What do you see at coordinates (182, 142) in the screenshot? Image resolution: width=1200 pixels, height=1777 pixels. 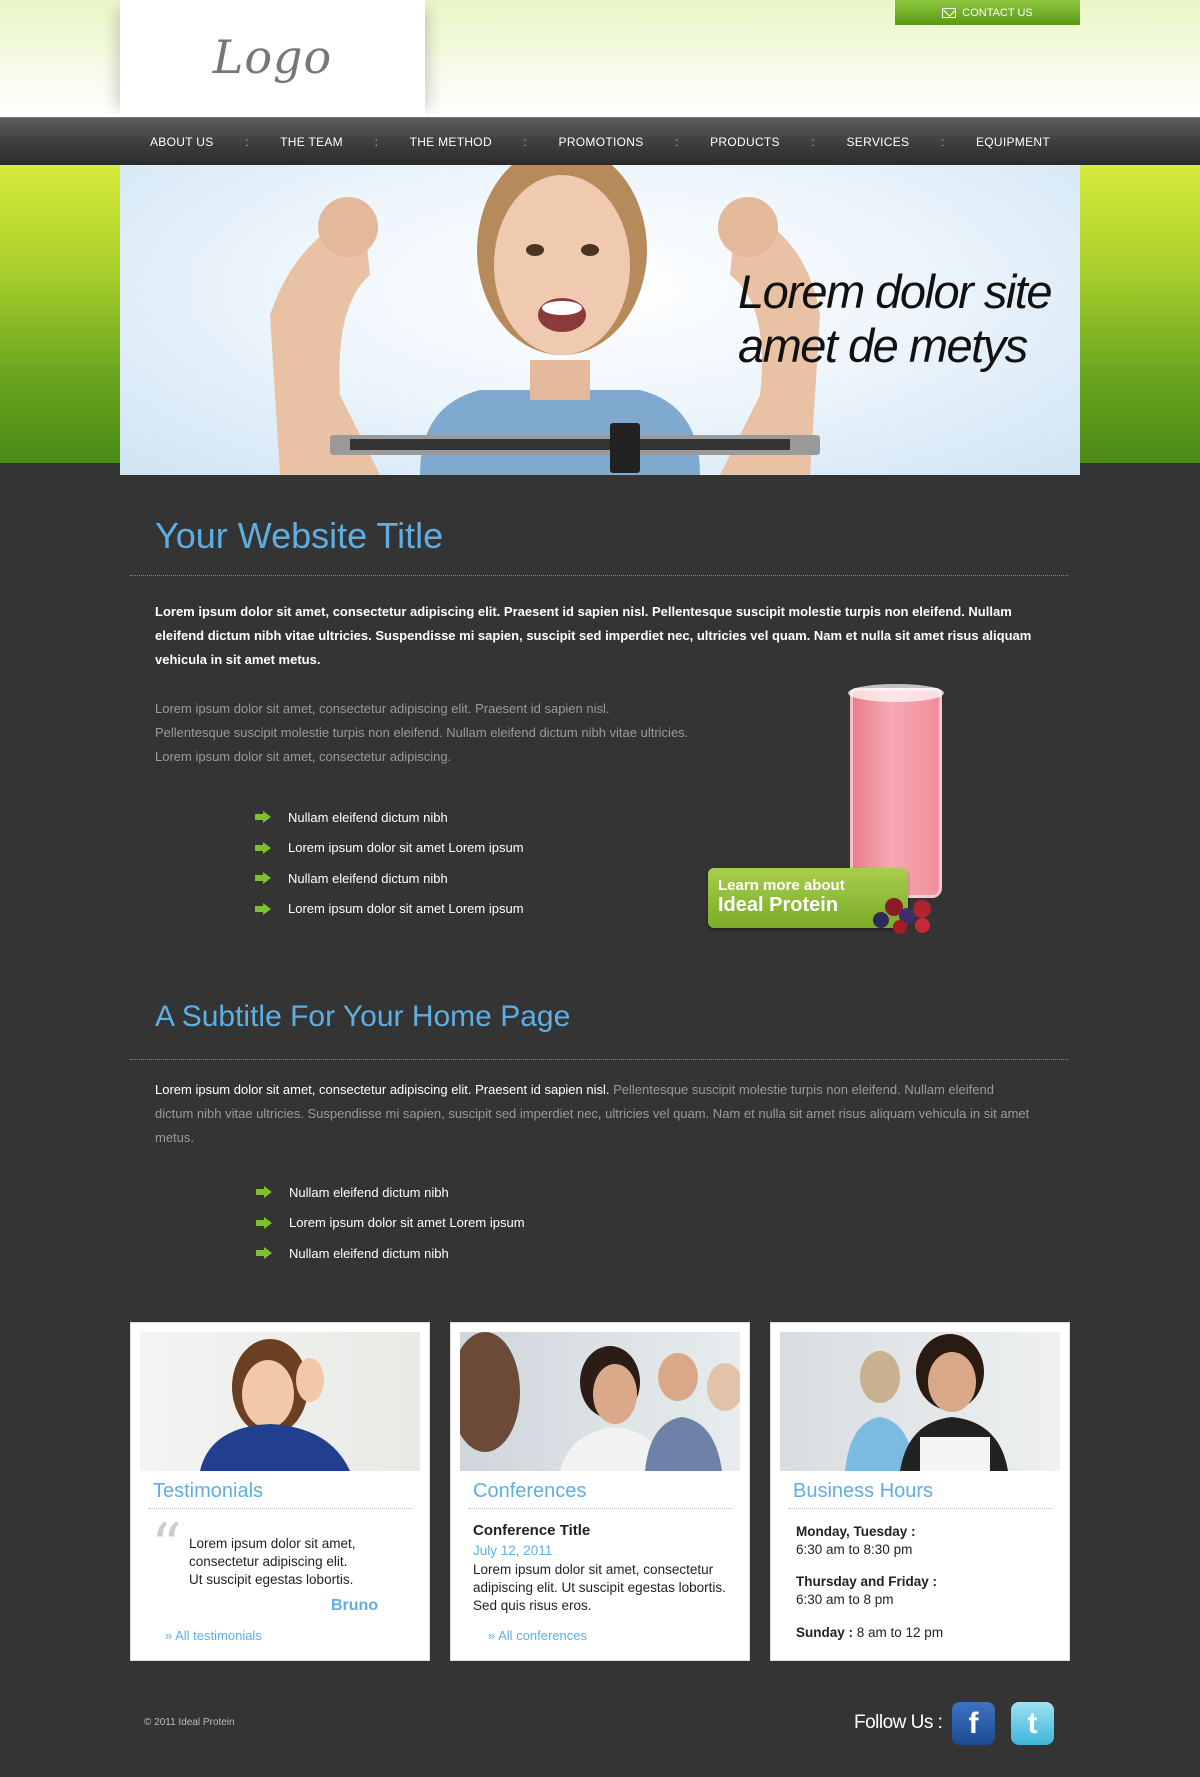 I see `nav-item-about-us: ABOUT US` at bounding box center [182, 142].